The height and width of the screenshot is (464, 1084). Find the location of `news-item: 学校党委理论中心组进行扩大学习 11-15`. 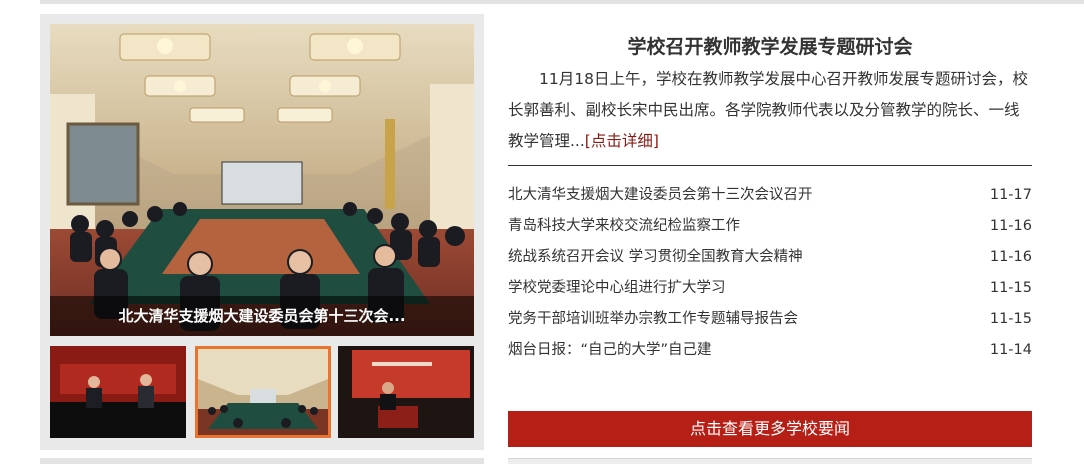

news-item: 学校党委理论中心组进行扩大学习 11-15 is located at coordinates (770, 288).